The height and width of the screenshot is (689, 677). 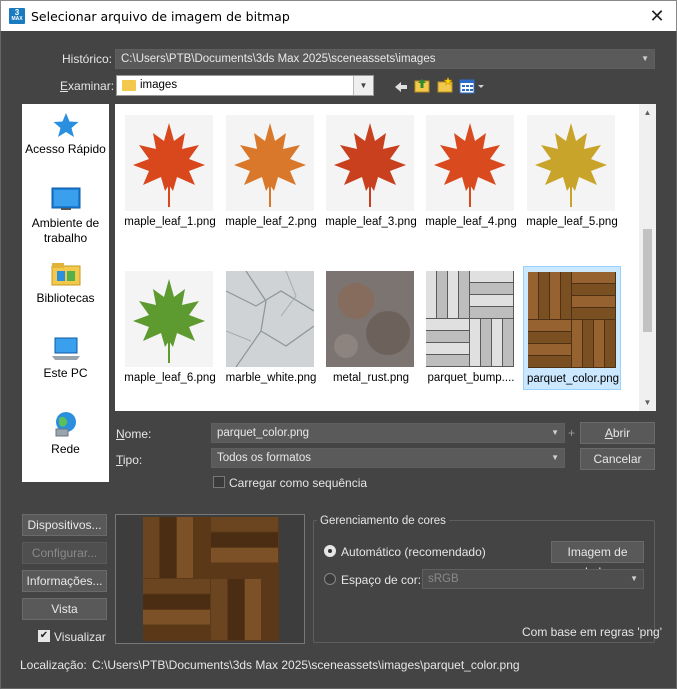 What do you see at coordinates (64, 609) in the screenshot?
I see `view-button: Vista` at bounding box center [64, 609].